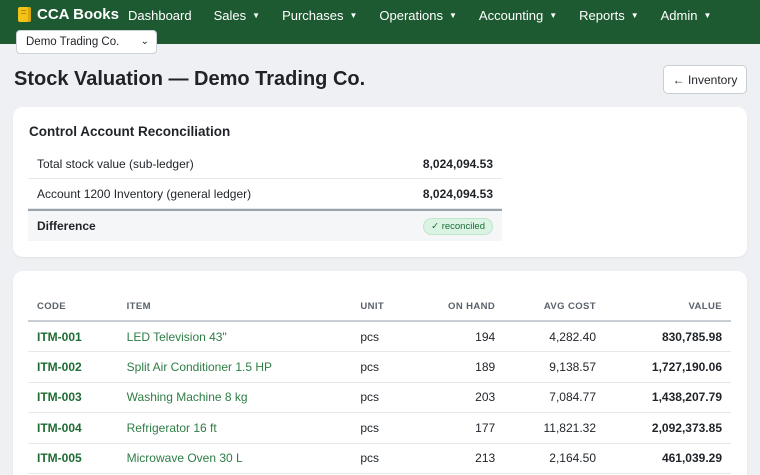  I want to click on item-code-link: ITM-003, so click(73, 397).